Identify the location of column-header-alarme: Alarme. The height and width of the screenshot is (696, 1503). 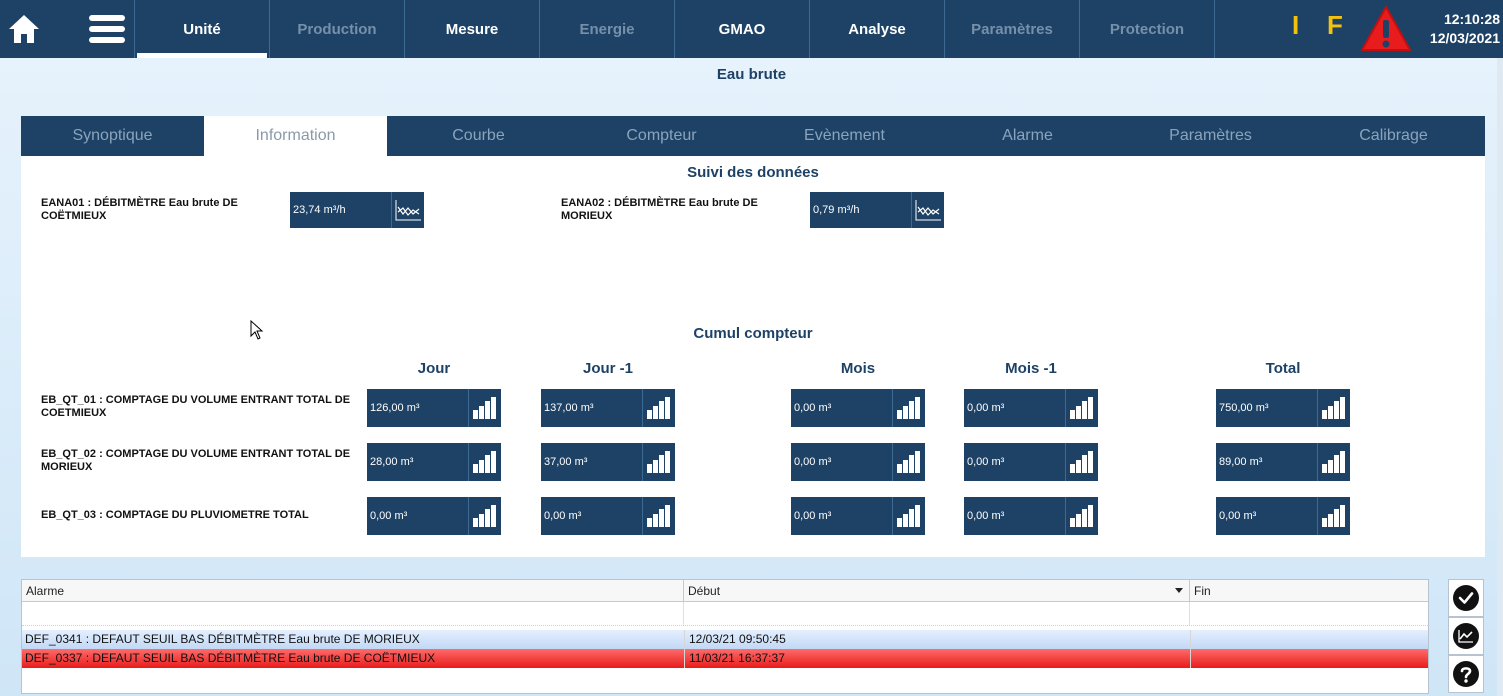
(353, 590).